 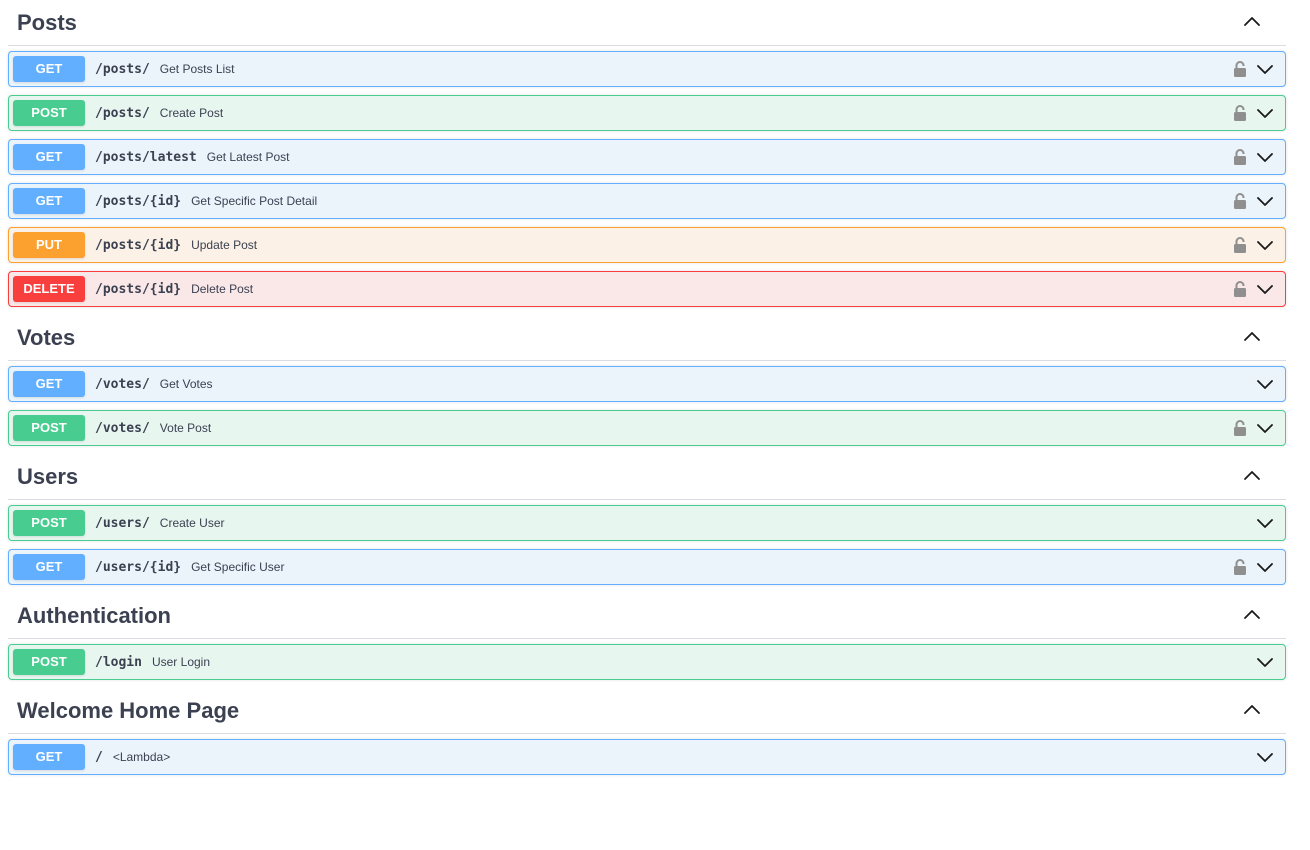 What do you see at coordinates (647, 616) in the screenshot?
I see `section-header: Authentication` at bounding box center [647, 616].